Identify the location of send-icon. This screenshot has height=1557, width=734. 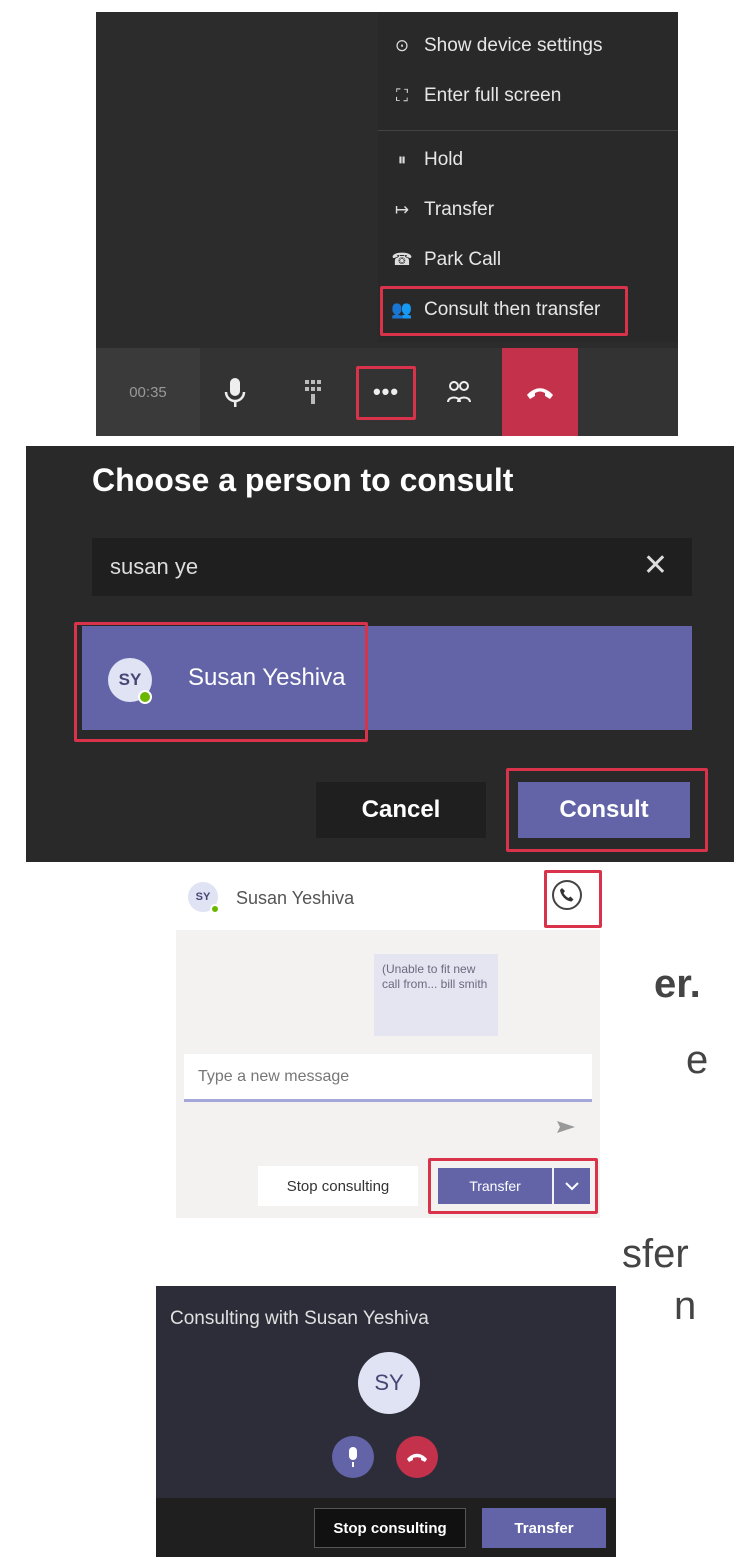
(566, 1129).